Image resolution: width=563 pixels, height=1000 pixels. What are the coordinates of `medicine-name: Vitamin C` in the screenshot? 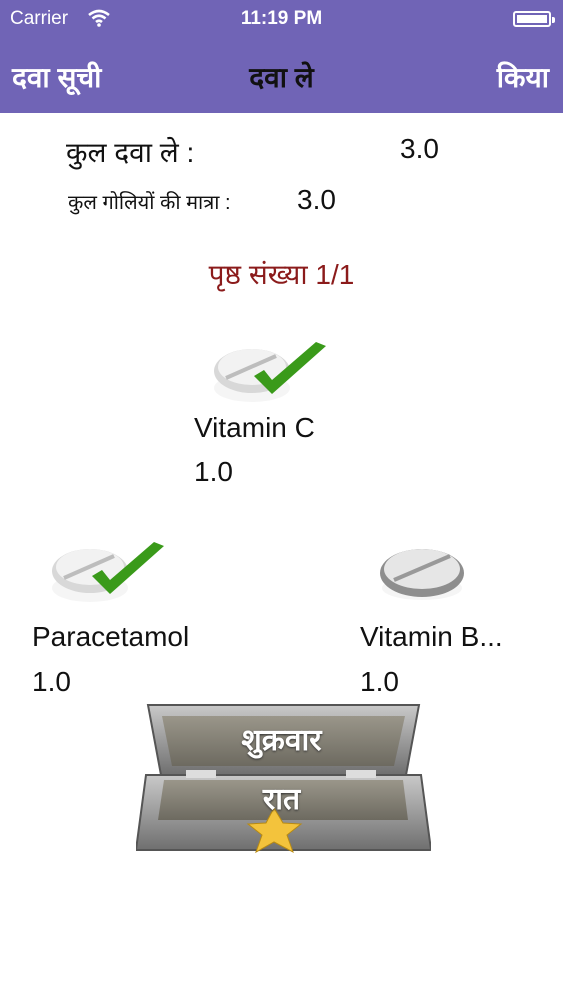 It's located at (254, 427).